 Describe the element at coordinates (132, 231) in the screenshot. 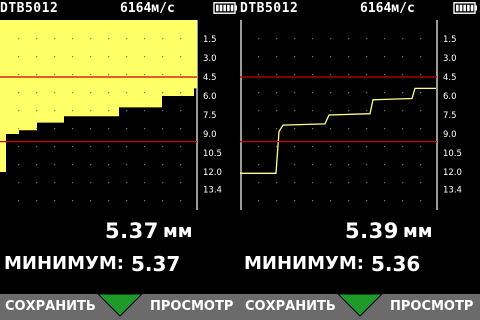

I see `thickness-value: 5.37` at that location.